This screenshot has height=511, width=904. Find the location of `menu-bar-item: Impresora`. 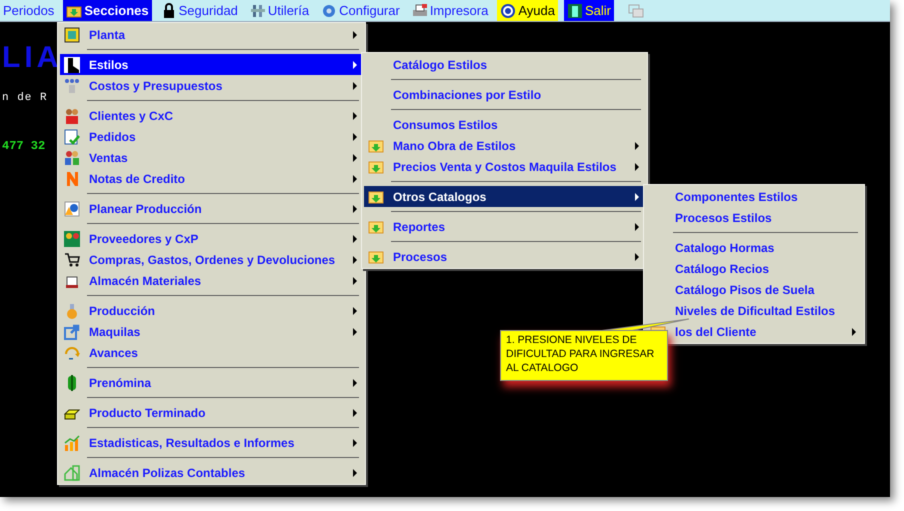

menu-bar-item: Impresora is located at coordinates (450, 10).